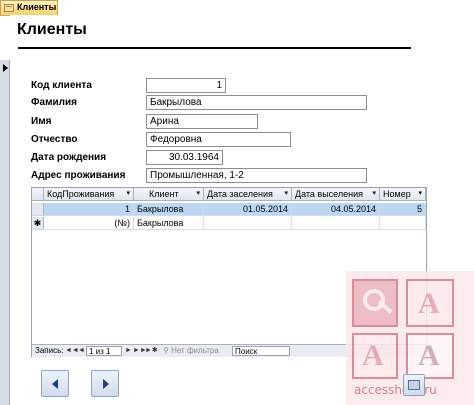 This screenshot has height=405, width=474. Describe the element at coordinates (256, 175) in the screenshot. I see `address-field: Промышленная, 1-2` at that location.